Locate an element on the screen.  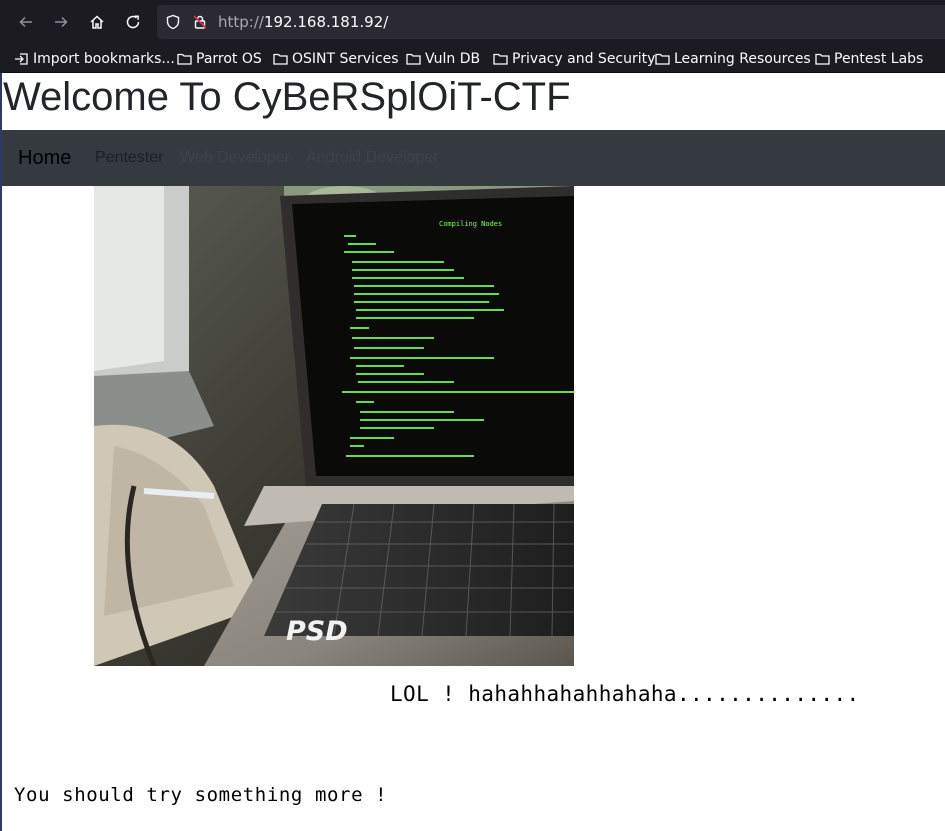
reload-icon is located at coordinates (133, 22).